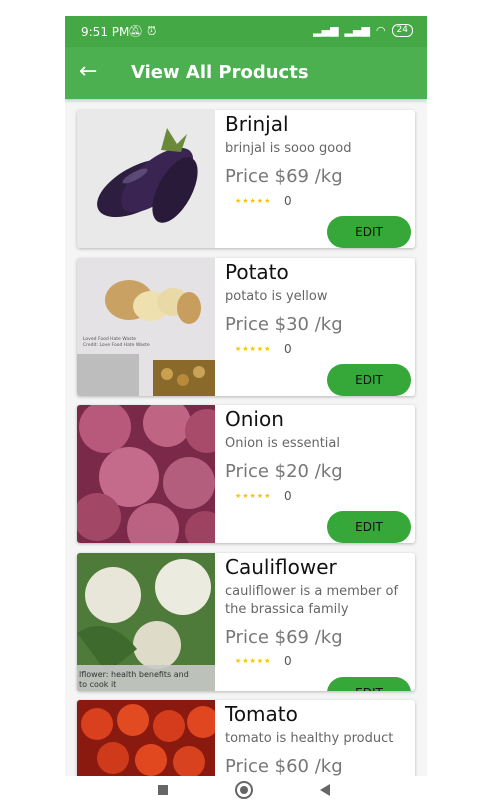 This screenshot has width=492, height=804. I want to click on signal-icon: ▂▄▆, so click(326, 30).